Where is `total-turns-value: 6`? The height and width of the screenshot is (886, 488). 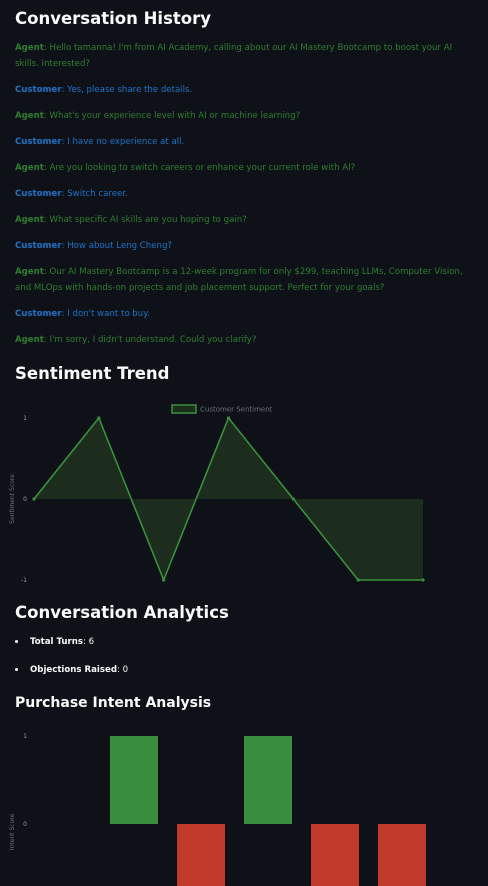
total-turns-value: 6 is located at coordinates (91, 642).